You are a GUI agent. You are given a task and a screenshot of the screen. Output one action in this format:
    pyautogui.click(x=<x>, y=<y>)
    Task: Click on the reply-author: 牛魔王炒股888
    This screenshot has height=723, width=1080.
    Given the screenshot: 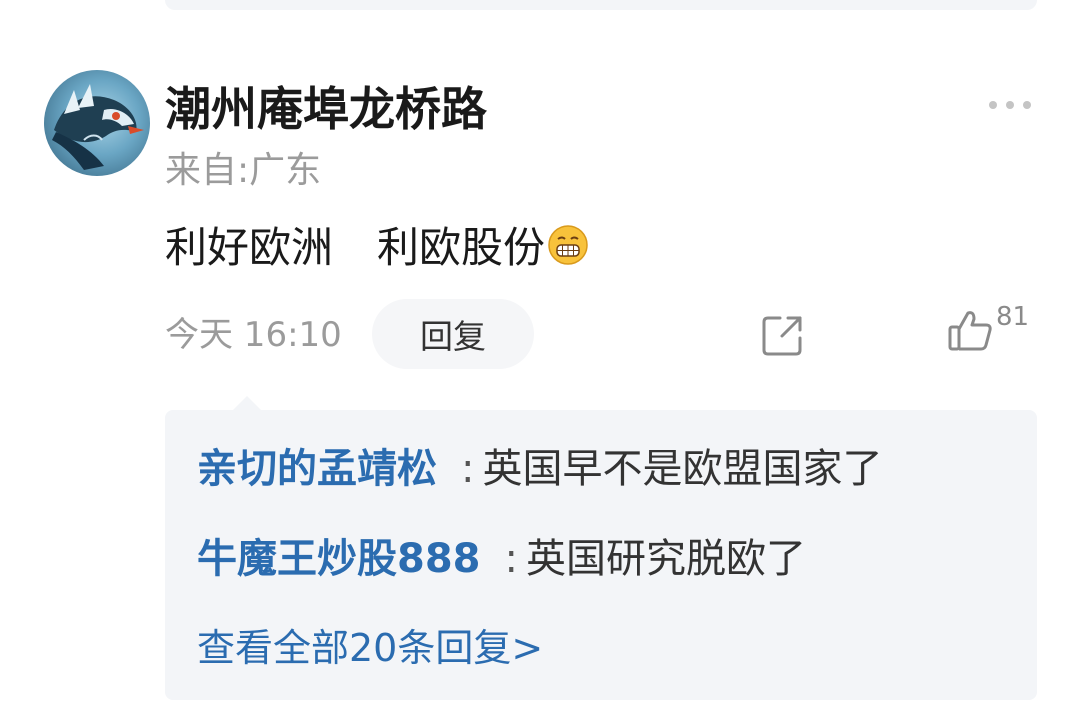 What is the action you would take?
    pyautogui.click(x=339, y=559)
    